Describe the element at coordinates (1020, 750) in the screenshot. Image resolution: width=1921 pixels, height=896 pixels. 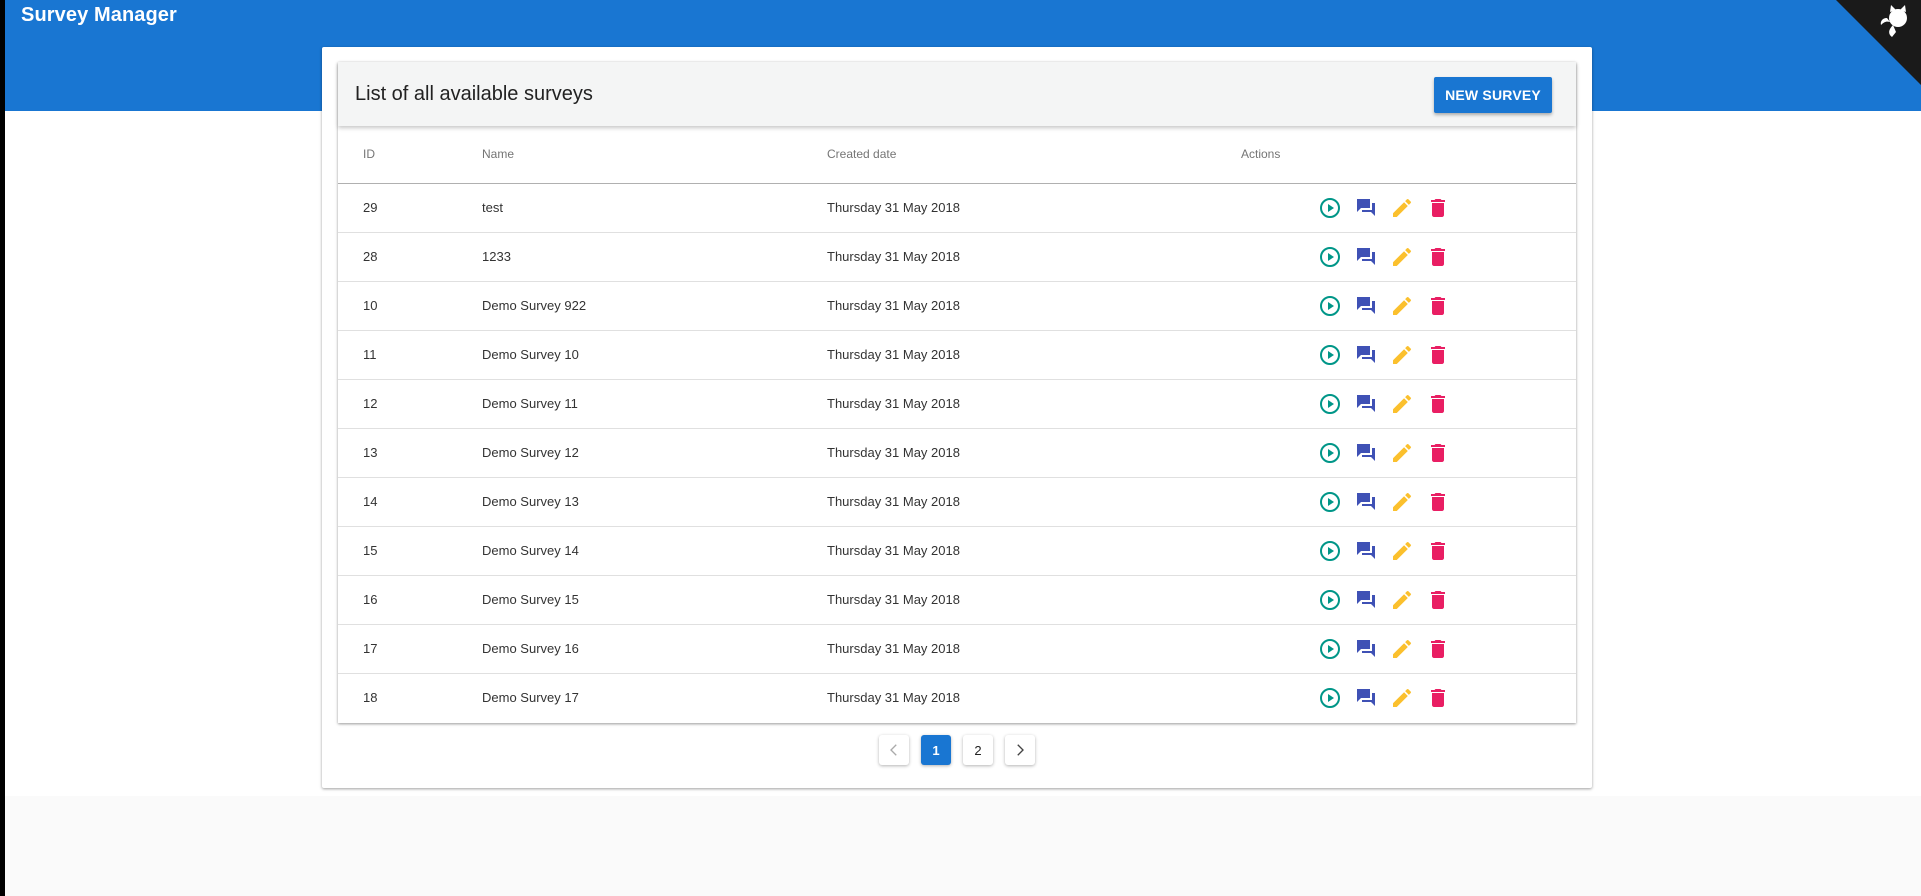
I see `next-page-button` at that location.